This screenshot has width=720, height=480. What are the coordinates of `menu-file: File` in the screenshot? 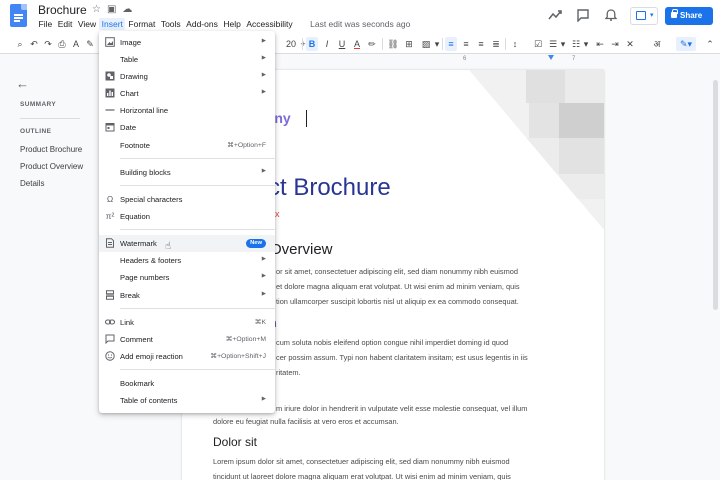 It's located at (45, 24).